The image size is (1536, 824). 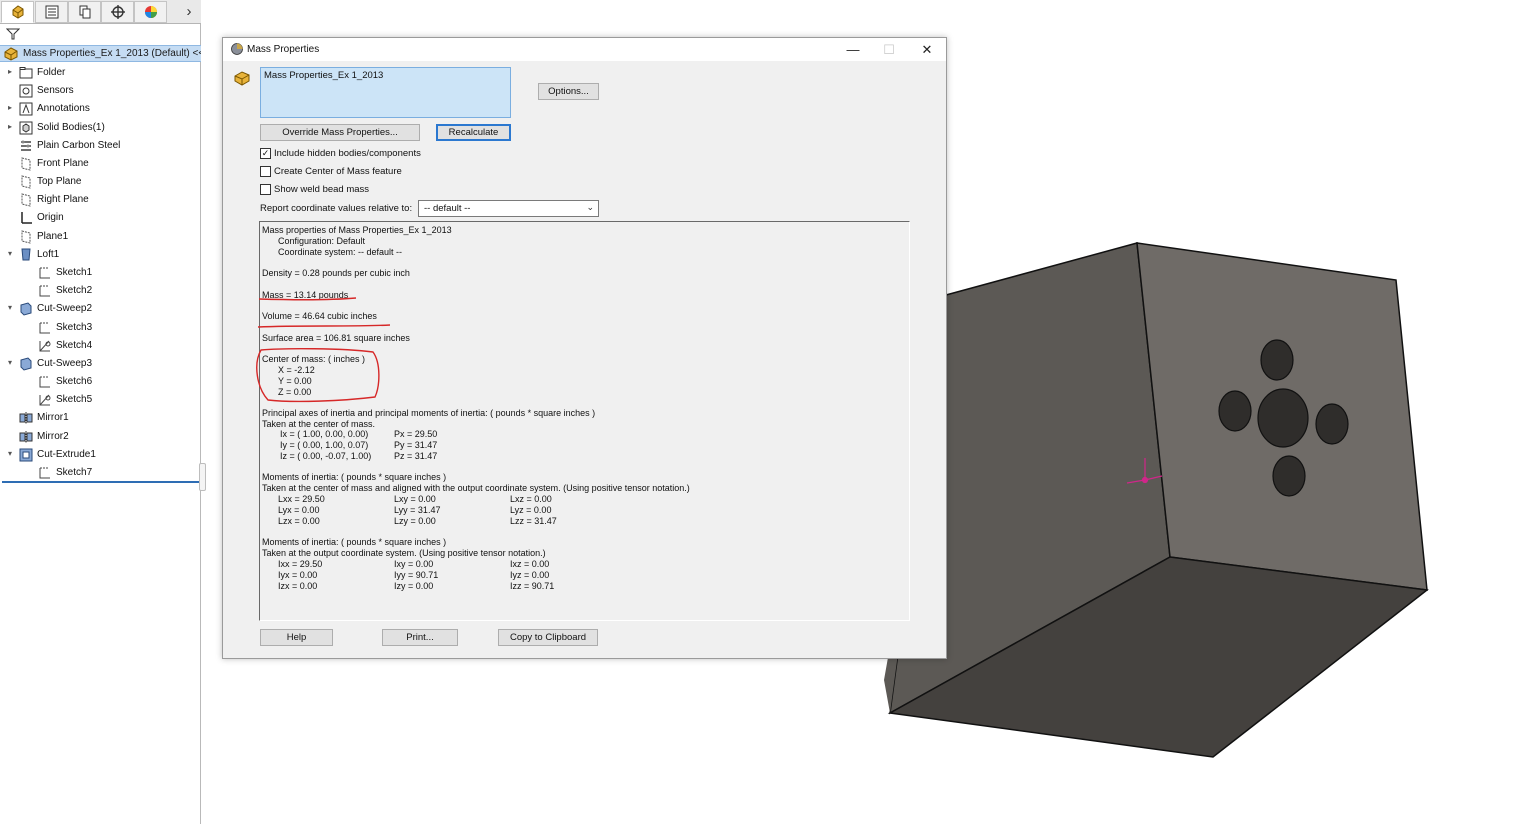 What do you see at coordinates (298, 575) in the screenshot?
I see `results-iyx: Iyx = 0.00` at bounding box center [298, 575].